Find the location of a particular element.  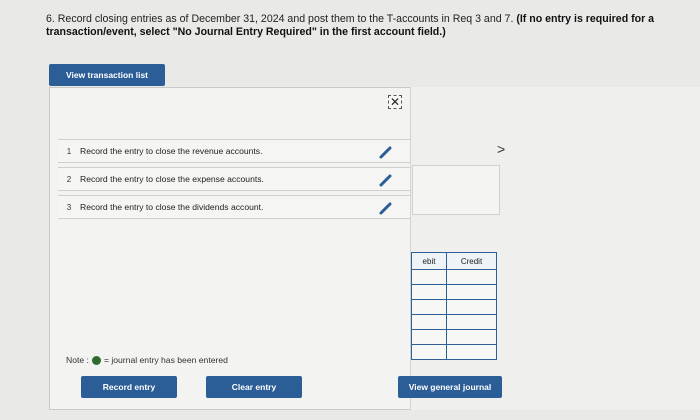

transaction-number: 3 is located at coordinates (69, 207).